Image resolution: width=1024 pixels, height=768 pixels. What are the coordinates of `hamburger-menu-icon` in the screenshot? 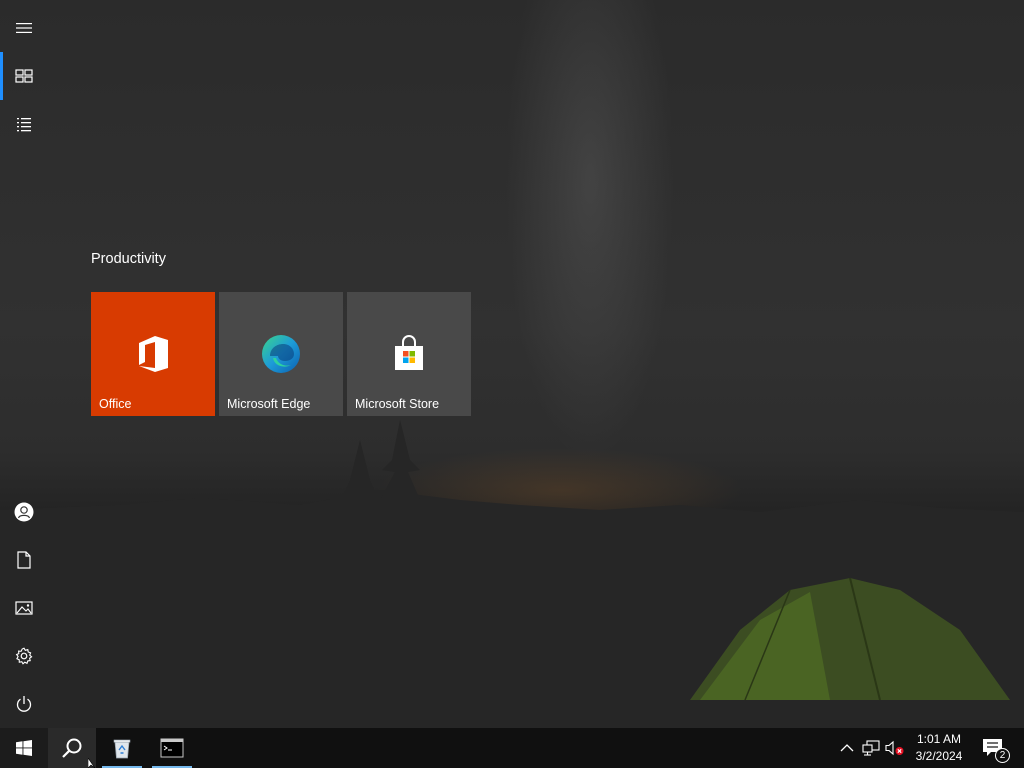 It's located at (24, 28).